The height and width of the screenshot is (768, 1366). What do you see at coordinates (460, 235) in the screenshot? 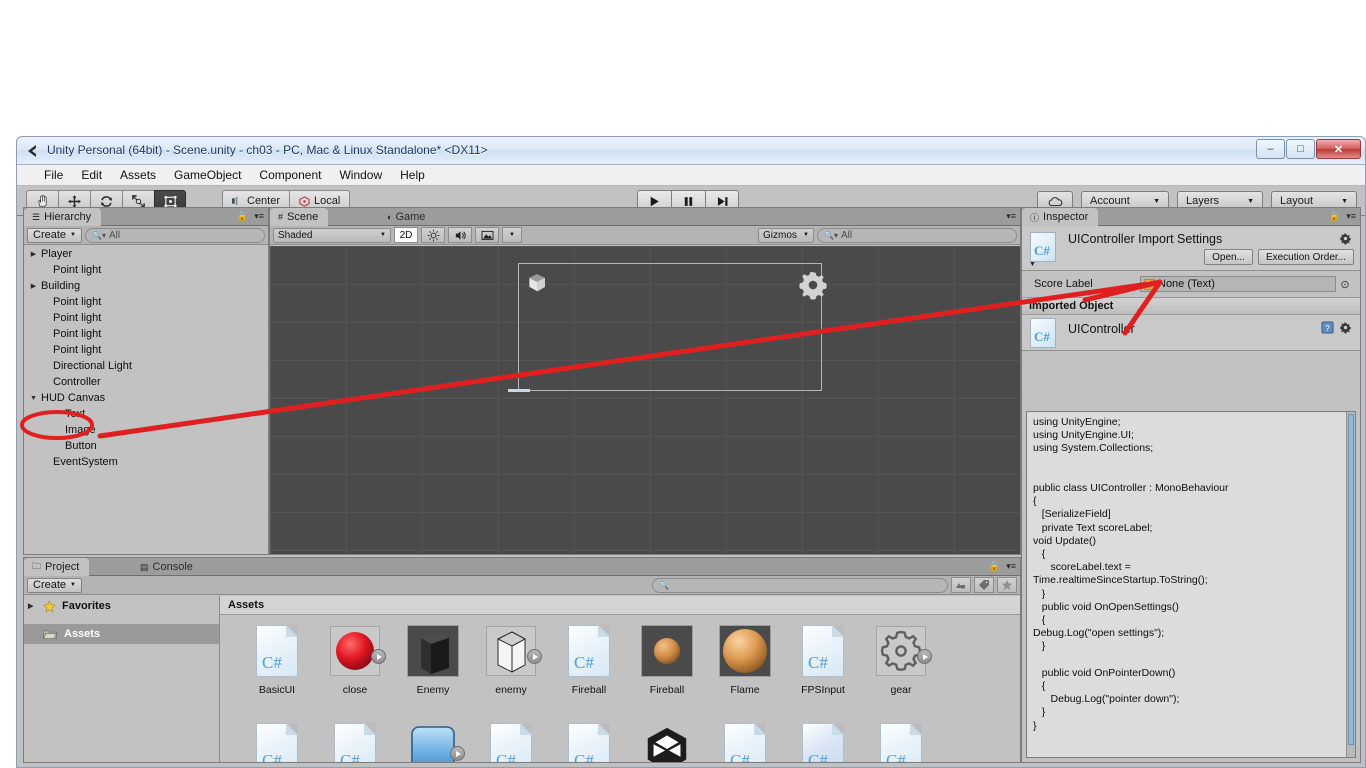
I see `scene-audio-toggle` at bounding box center [460, 235].